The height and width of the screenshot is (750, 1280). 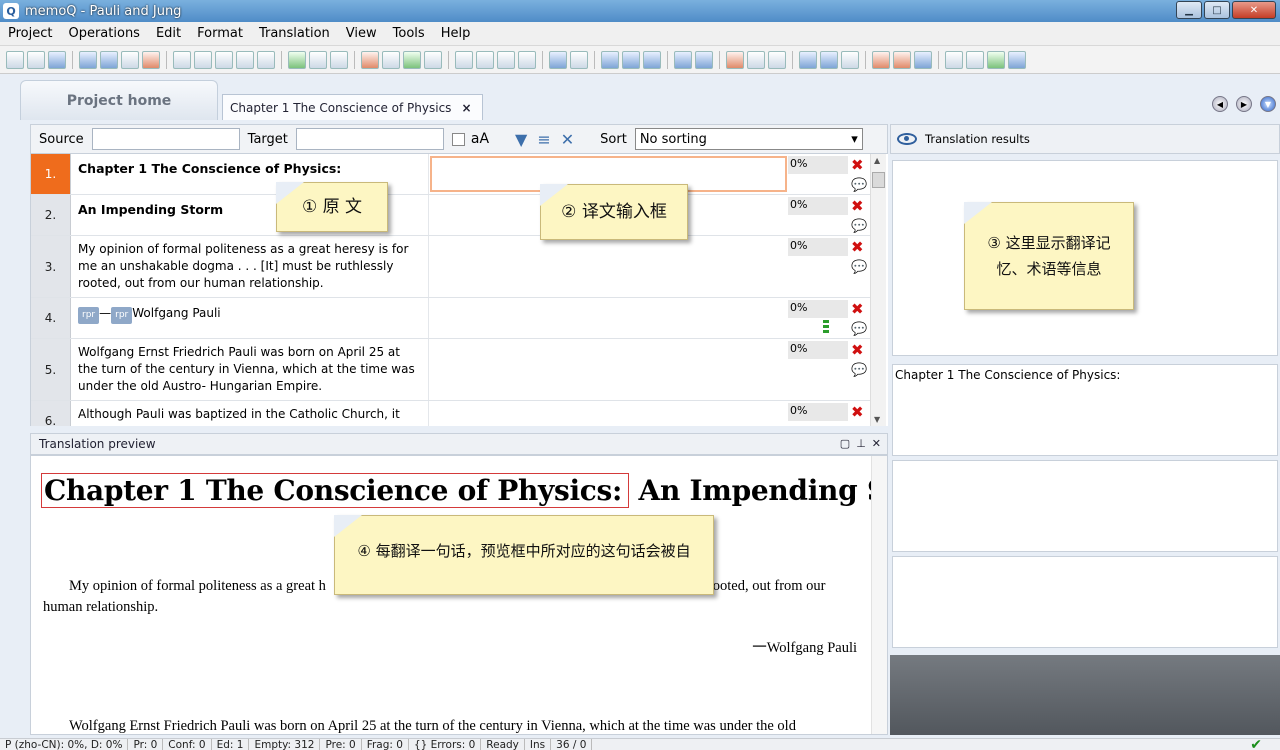 I want to click on sort-dropdown: No sorting ▾, so click(x=748, y=139).